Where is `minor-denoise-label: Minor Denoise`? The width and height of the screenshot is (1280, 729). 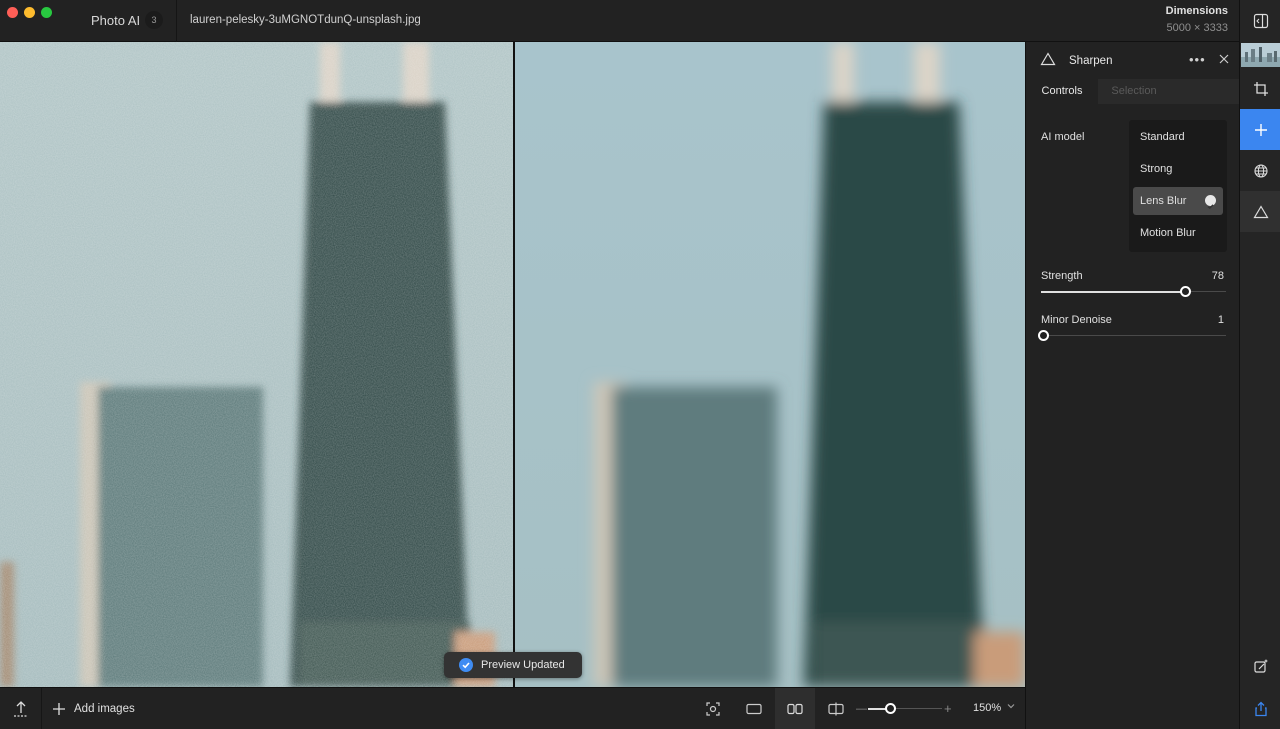
minor-denoise-label: Minor Denoise is located at coordinates (1076, 320).